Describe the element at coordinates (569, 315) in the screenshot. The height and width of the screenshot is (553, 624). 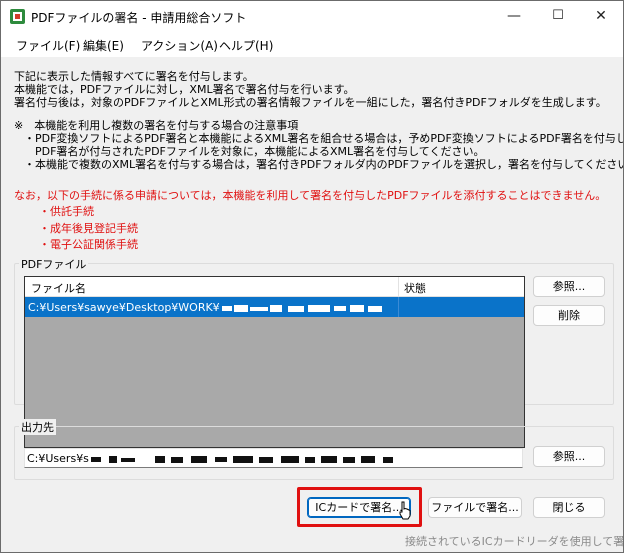
I see `delete-button: 削除` at that location.